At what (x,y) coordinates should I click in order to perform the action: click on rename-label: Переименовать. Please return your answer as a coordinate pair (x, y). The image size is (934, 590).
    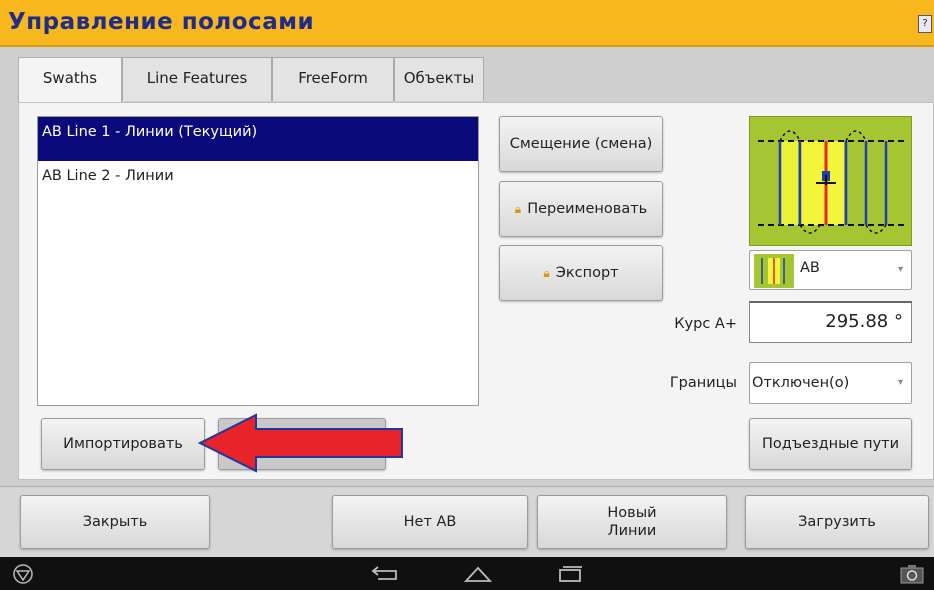
    Looking at the image, I should click on (587, 209).